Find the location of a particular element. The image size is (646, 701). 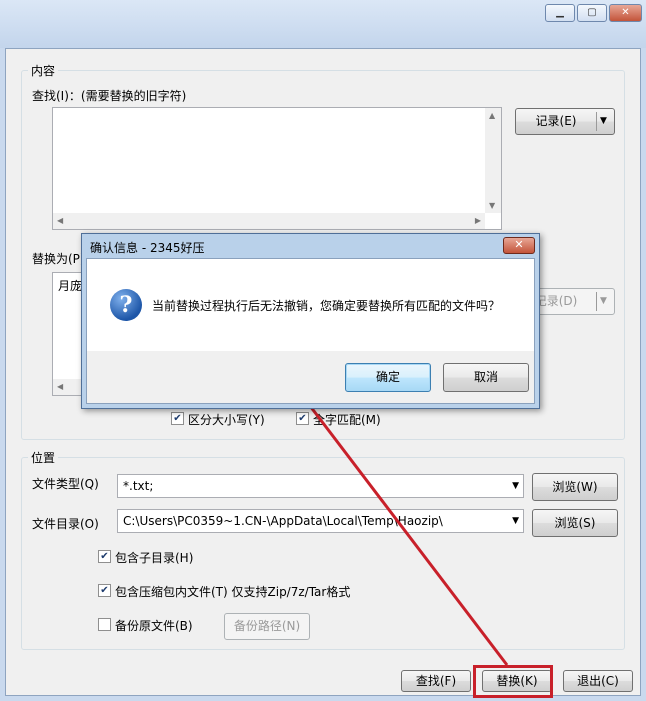

dialog-title: 确认信息 - 2345好压 is located at coordinates (147, 248).